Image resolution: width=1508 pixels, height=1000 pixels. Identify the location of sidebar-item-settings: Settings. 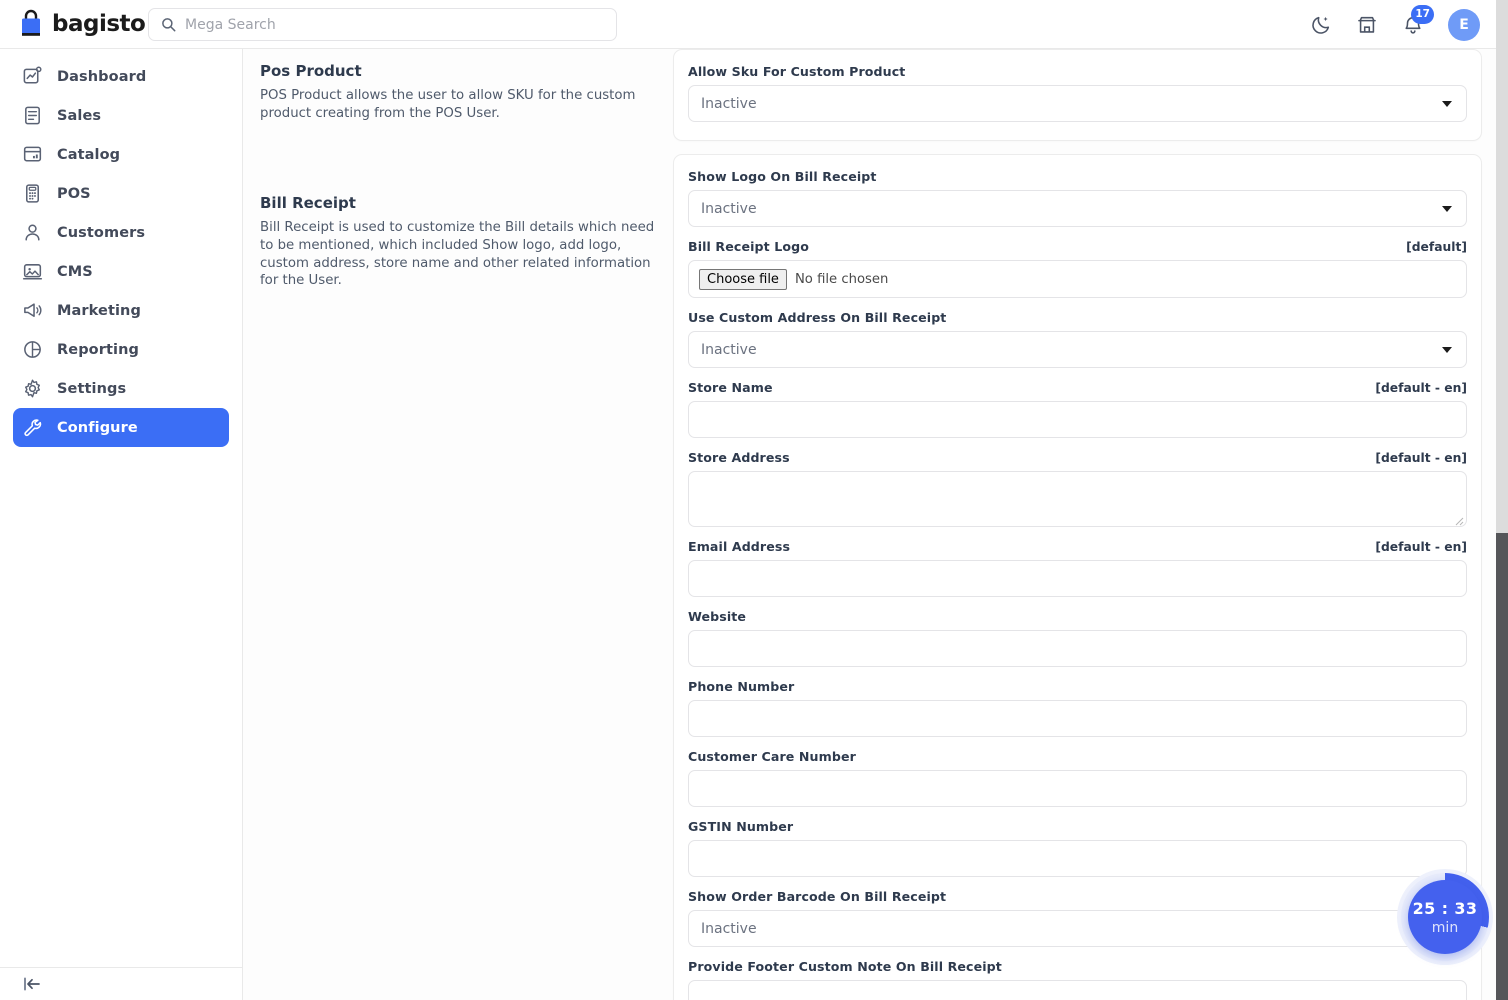
(121, 388).